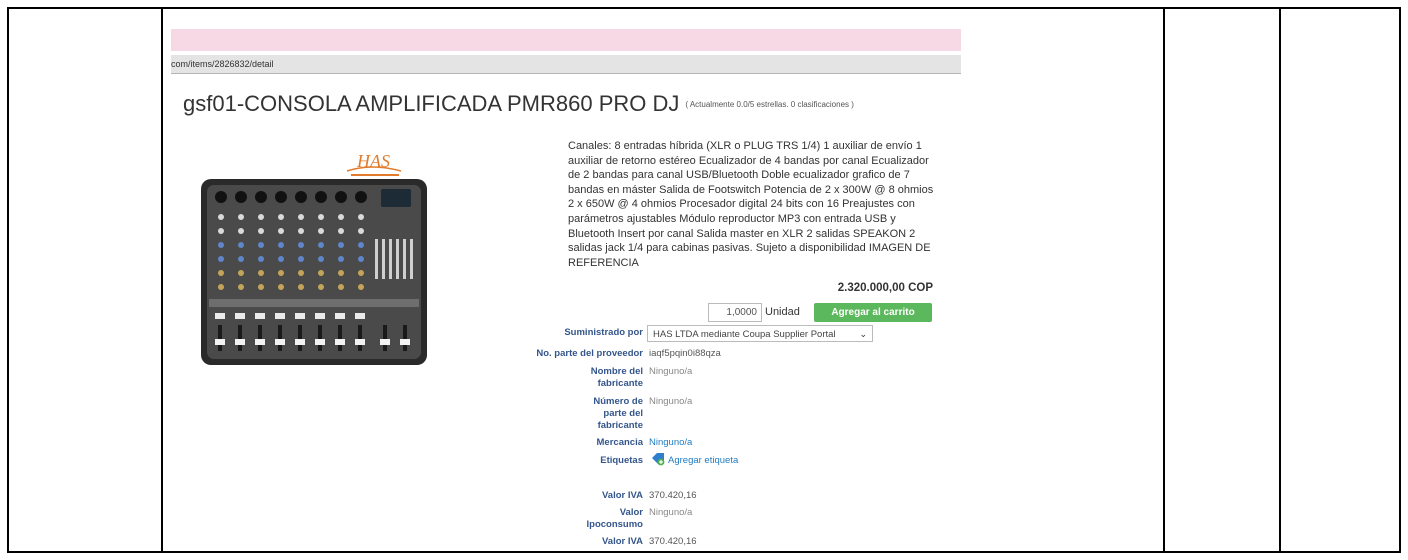 This screenshot has height=560, width=1408. I want to click on supplied-by-label: Suministrado por, so click(603, 332).